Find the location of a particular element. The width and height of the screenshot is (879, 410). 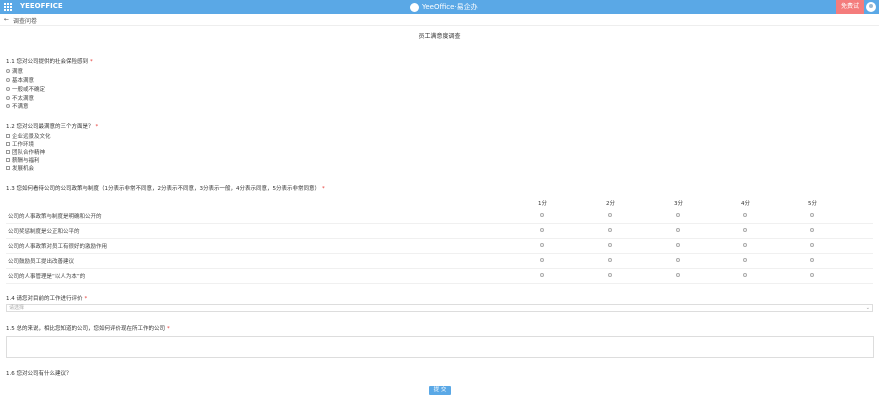

top-bar: YEEOFFICE YeeOffice·易企办 免费试 is located at coordinates (439, 7).